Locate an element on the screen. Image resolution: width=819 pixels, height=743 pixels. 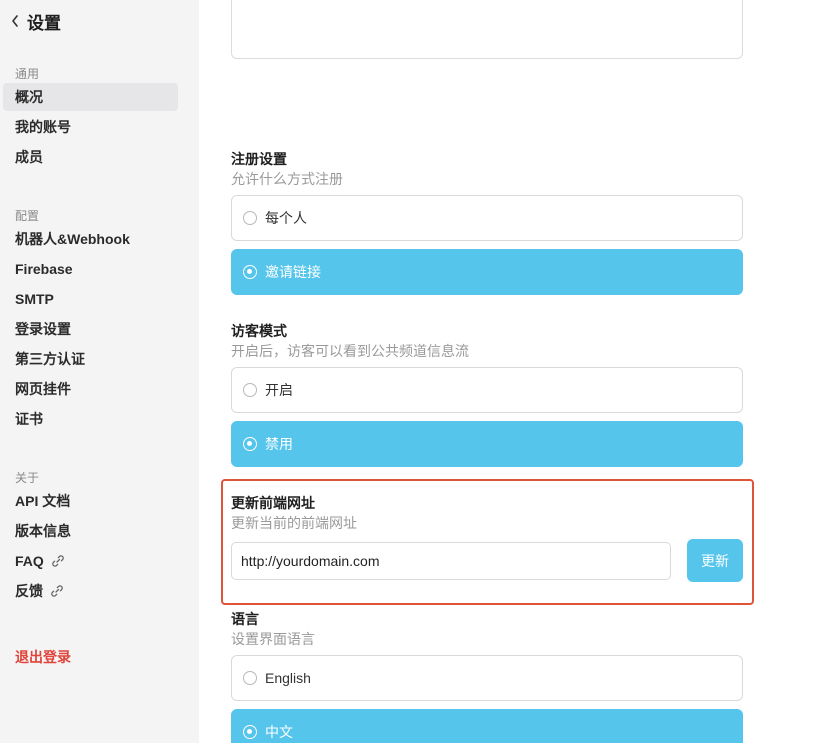
sidebar-item-label: Firebase is located at coordinates (44, 269).